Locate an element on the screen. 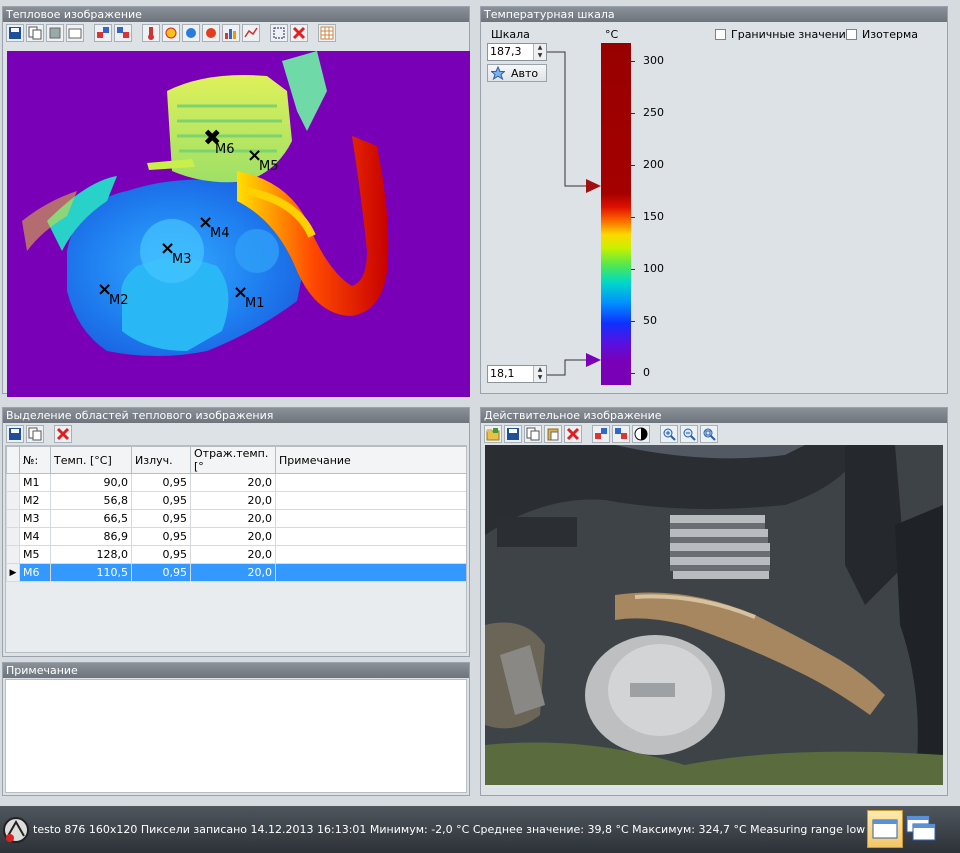  isotherm-checkbox-label: Изотерма is located at coordinates (890, 34).